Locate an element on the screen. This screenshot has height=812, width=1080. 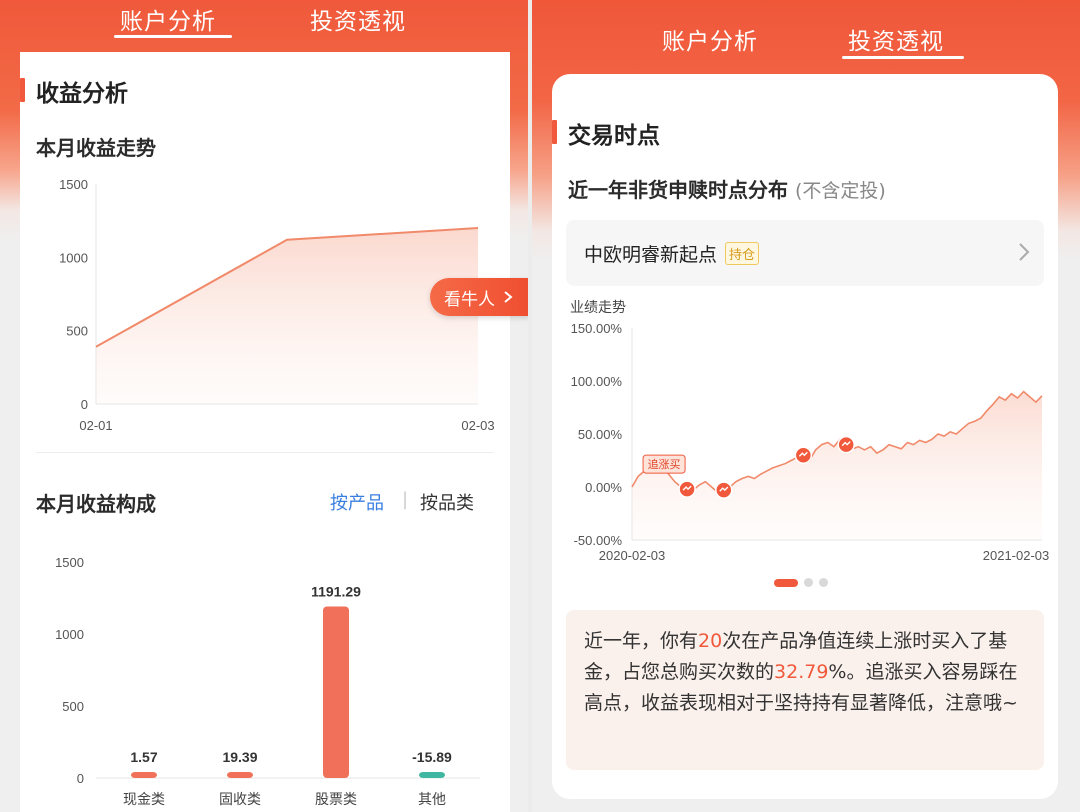
y-tick-label: 150.00% is located at coordinates (597, 328).